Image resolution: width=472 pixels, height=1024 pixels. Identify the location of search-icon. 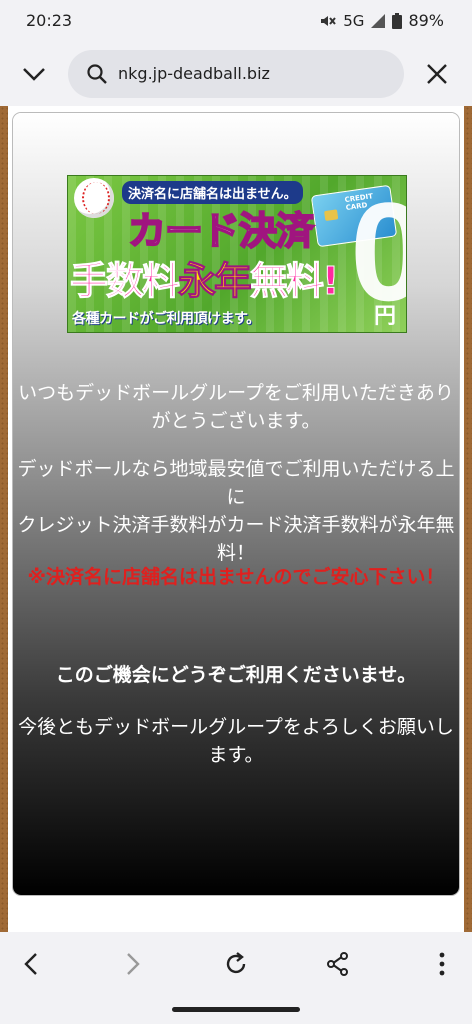
(97, 74).